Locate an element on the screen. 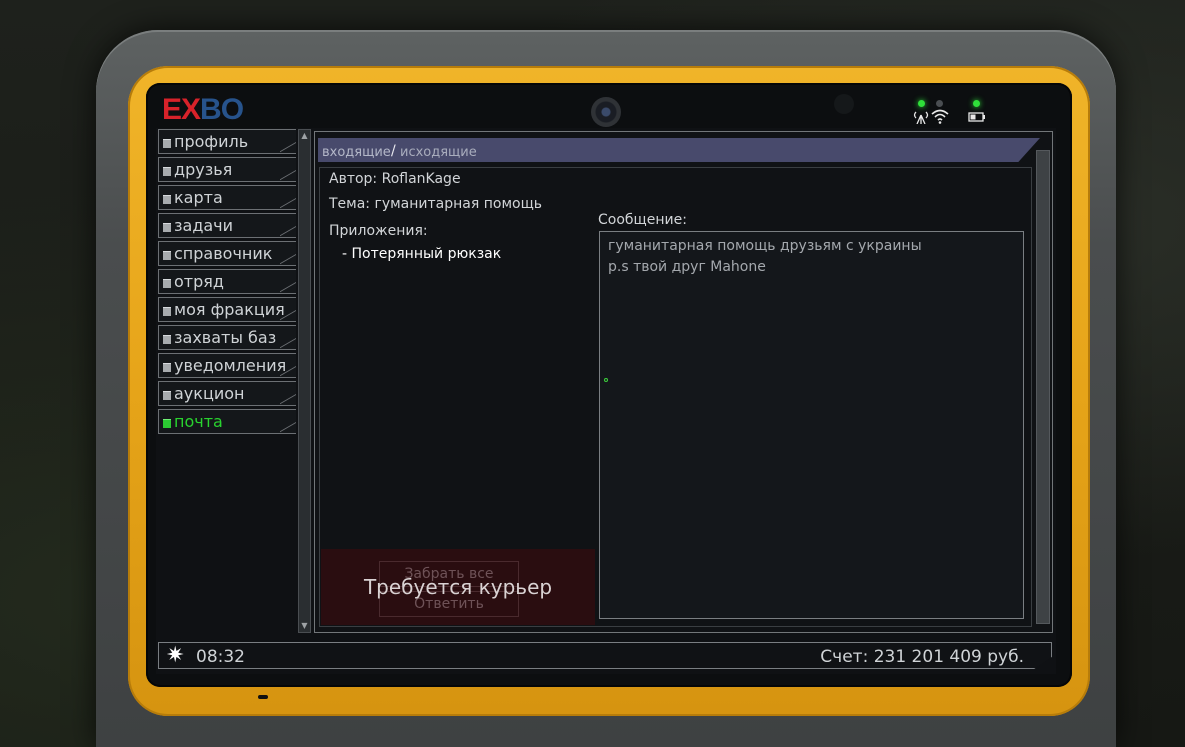 This screenshot has height=747, width=1185. sidebar-scrollbar: ▲ ▼ is located at coordinates (304, 381).